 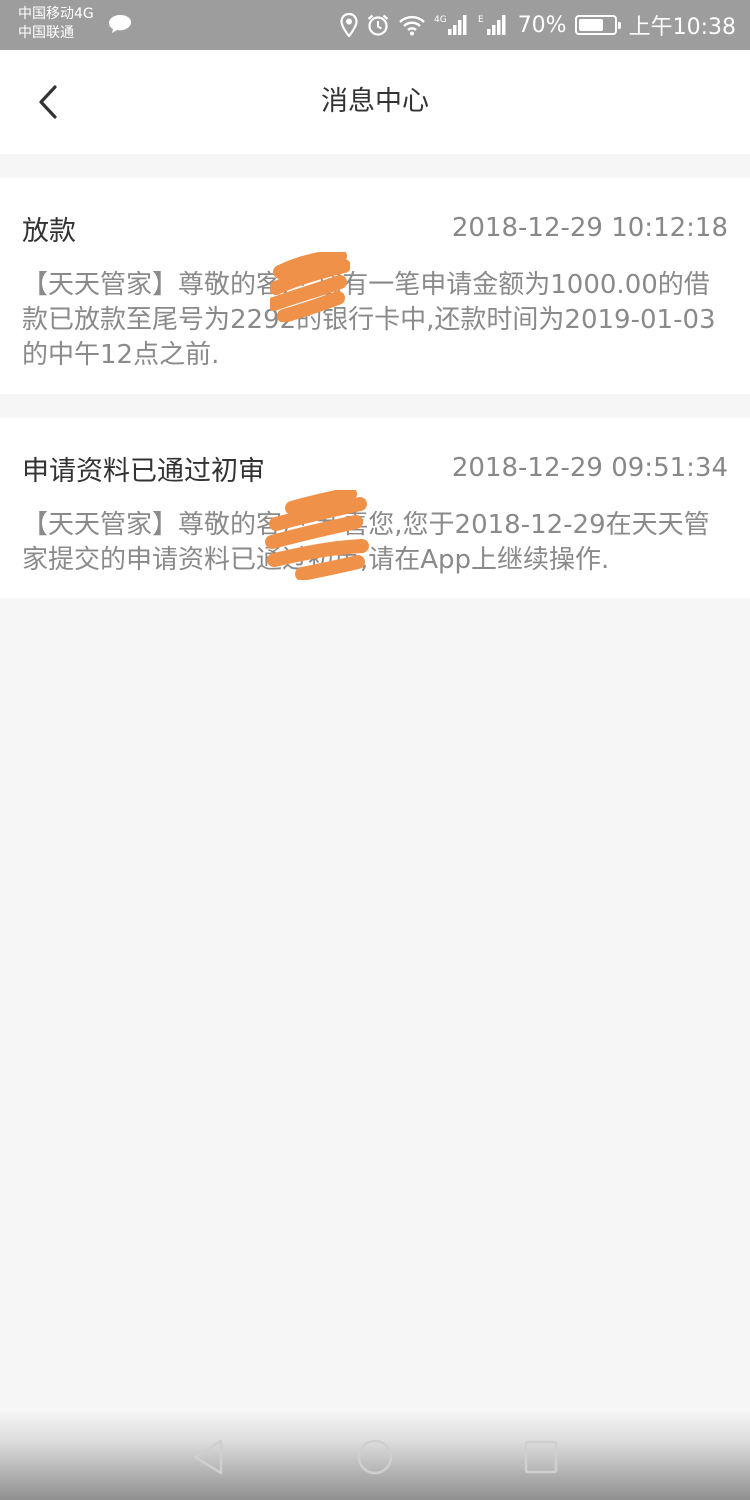 I want to click on home-circle-icon, so click(x=375, y=1457).